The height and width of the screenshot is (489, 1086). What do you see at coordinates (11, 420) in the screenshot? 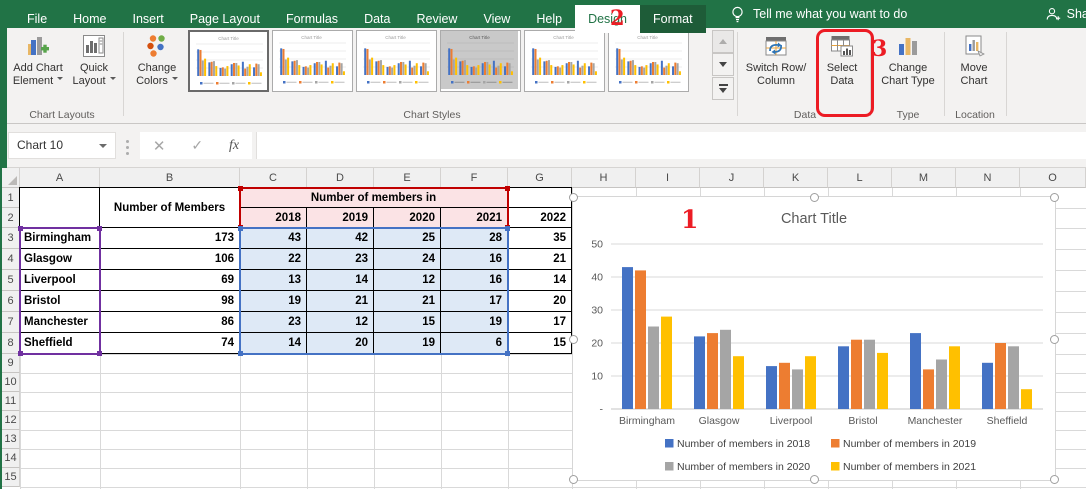
I see `row-header-12: 12` at bounding box center [11, 420].